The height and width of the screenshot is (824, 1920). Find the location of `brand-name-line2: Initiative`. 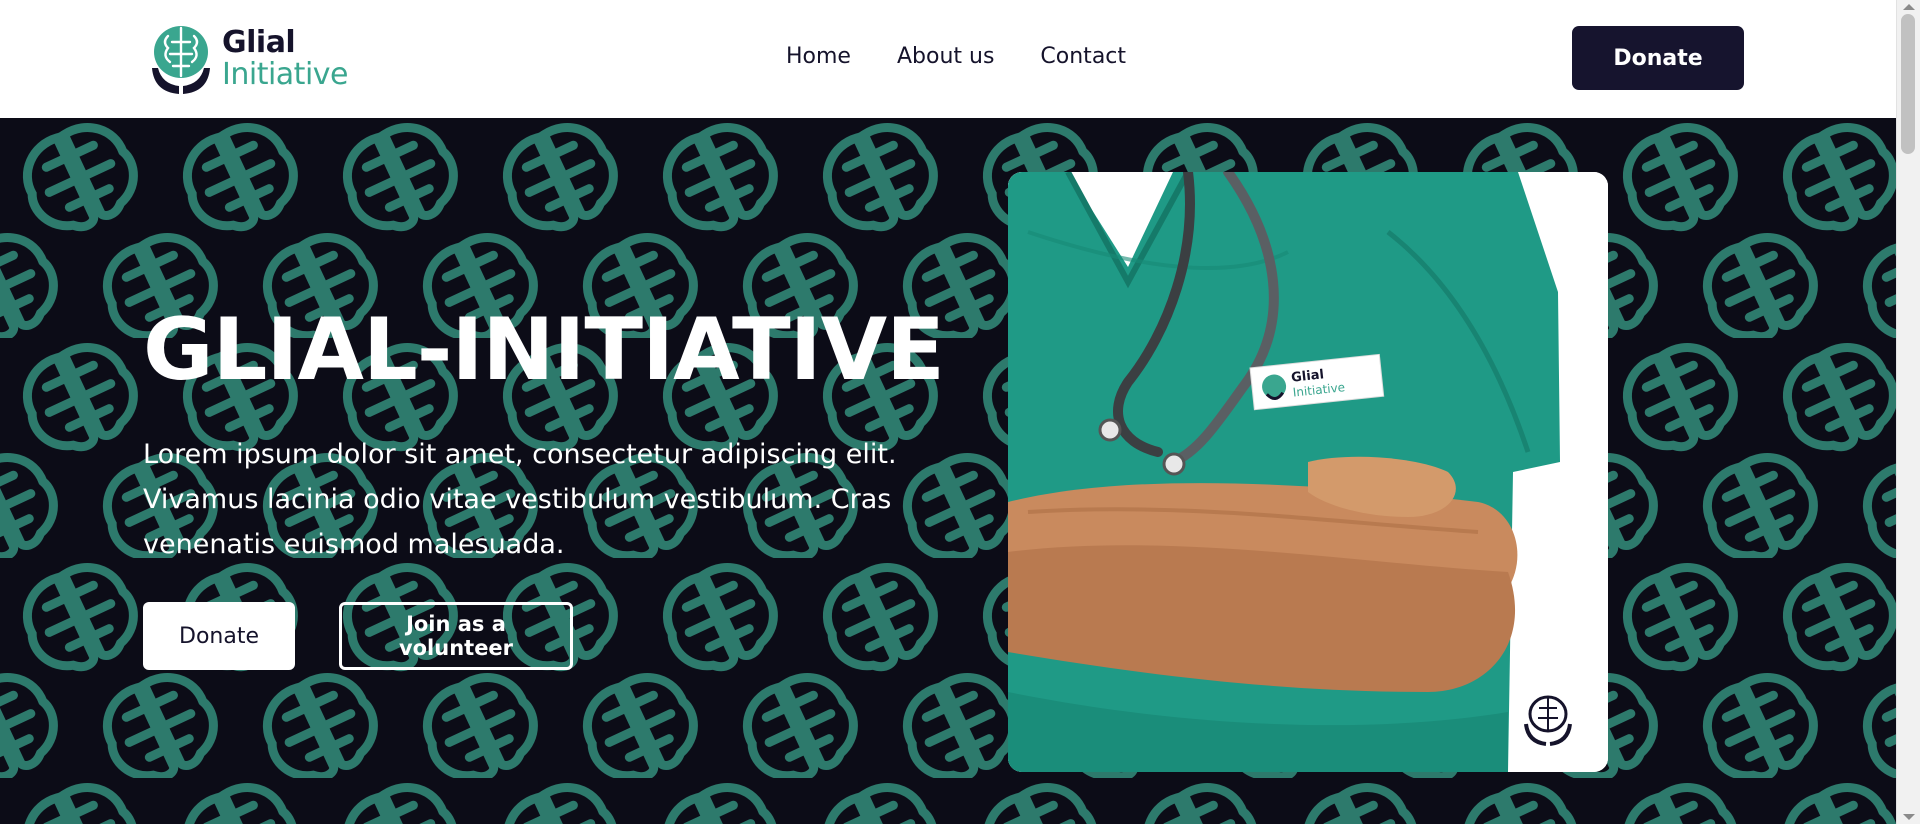

brand-name-line2: Initiative is located at coordinates (285, 74).